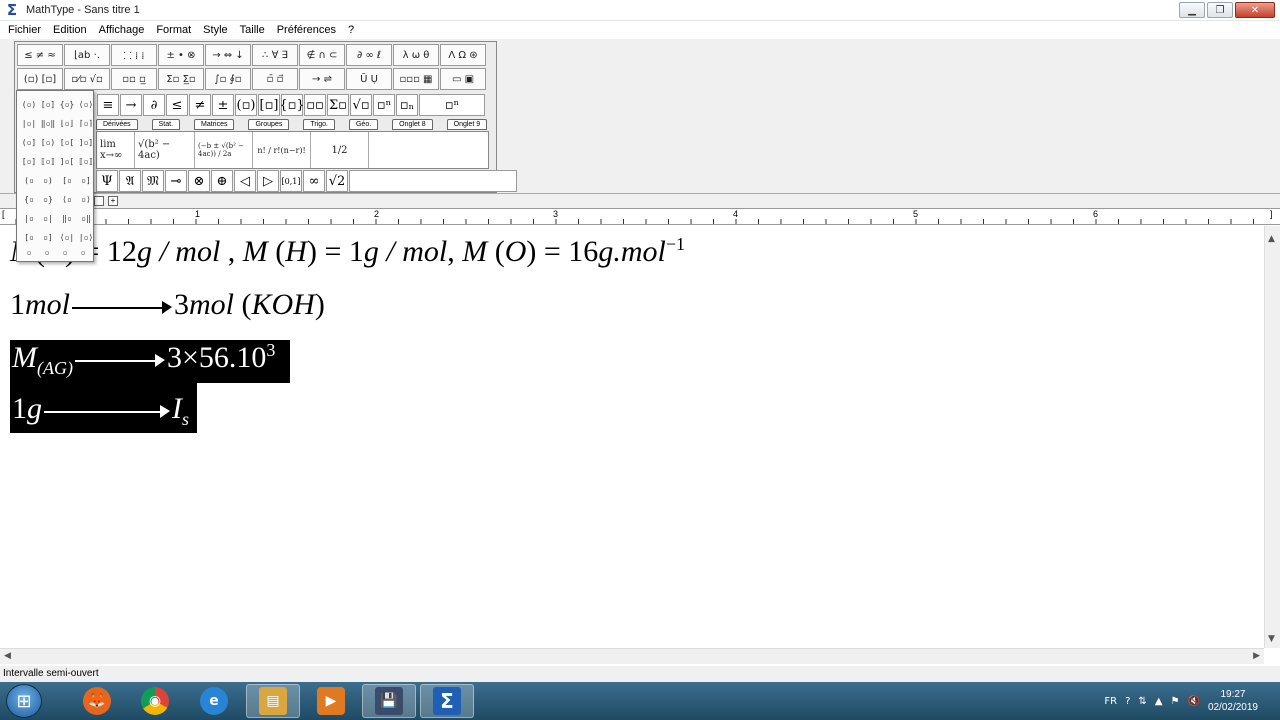 The height and width of the screenshot is (720, 1280). Describe the element at coordinates (452, 105) in the screenshot. I see `small-symbol-button: ▫ⁿ` at that location.